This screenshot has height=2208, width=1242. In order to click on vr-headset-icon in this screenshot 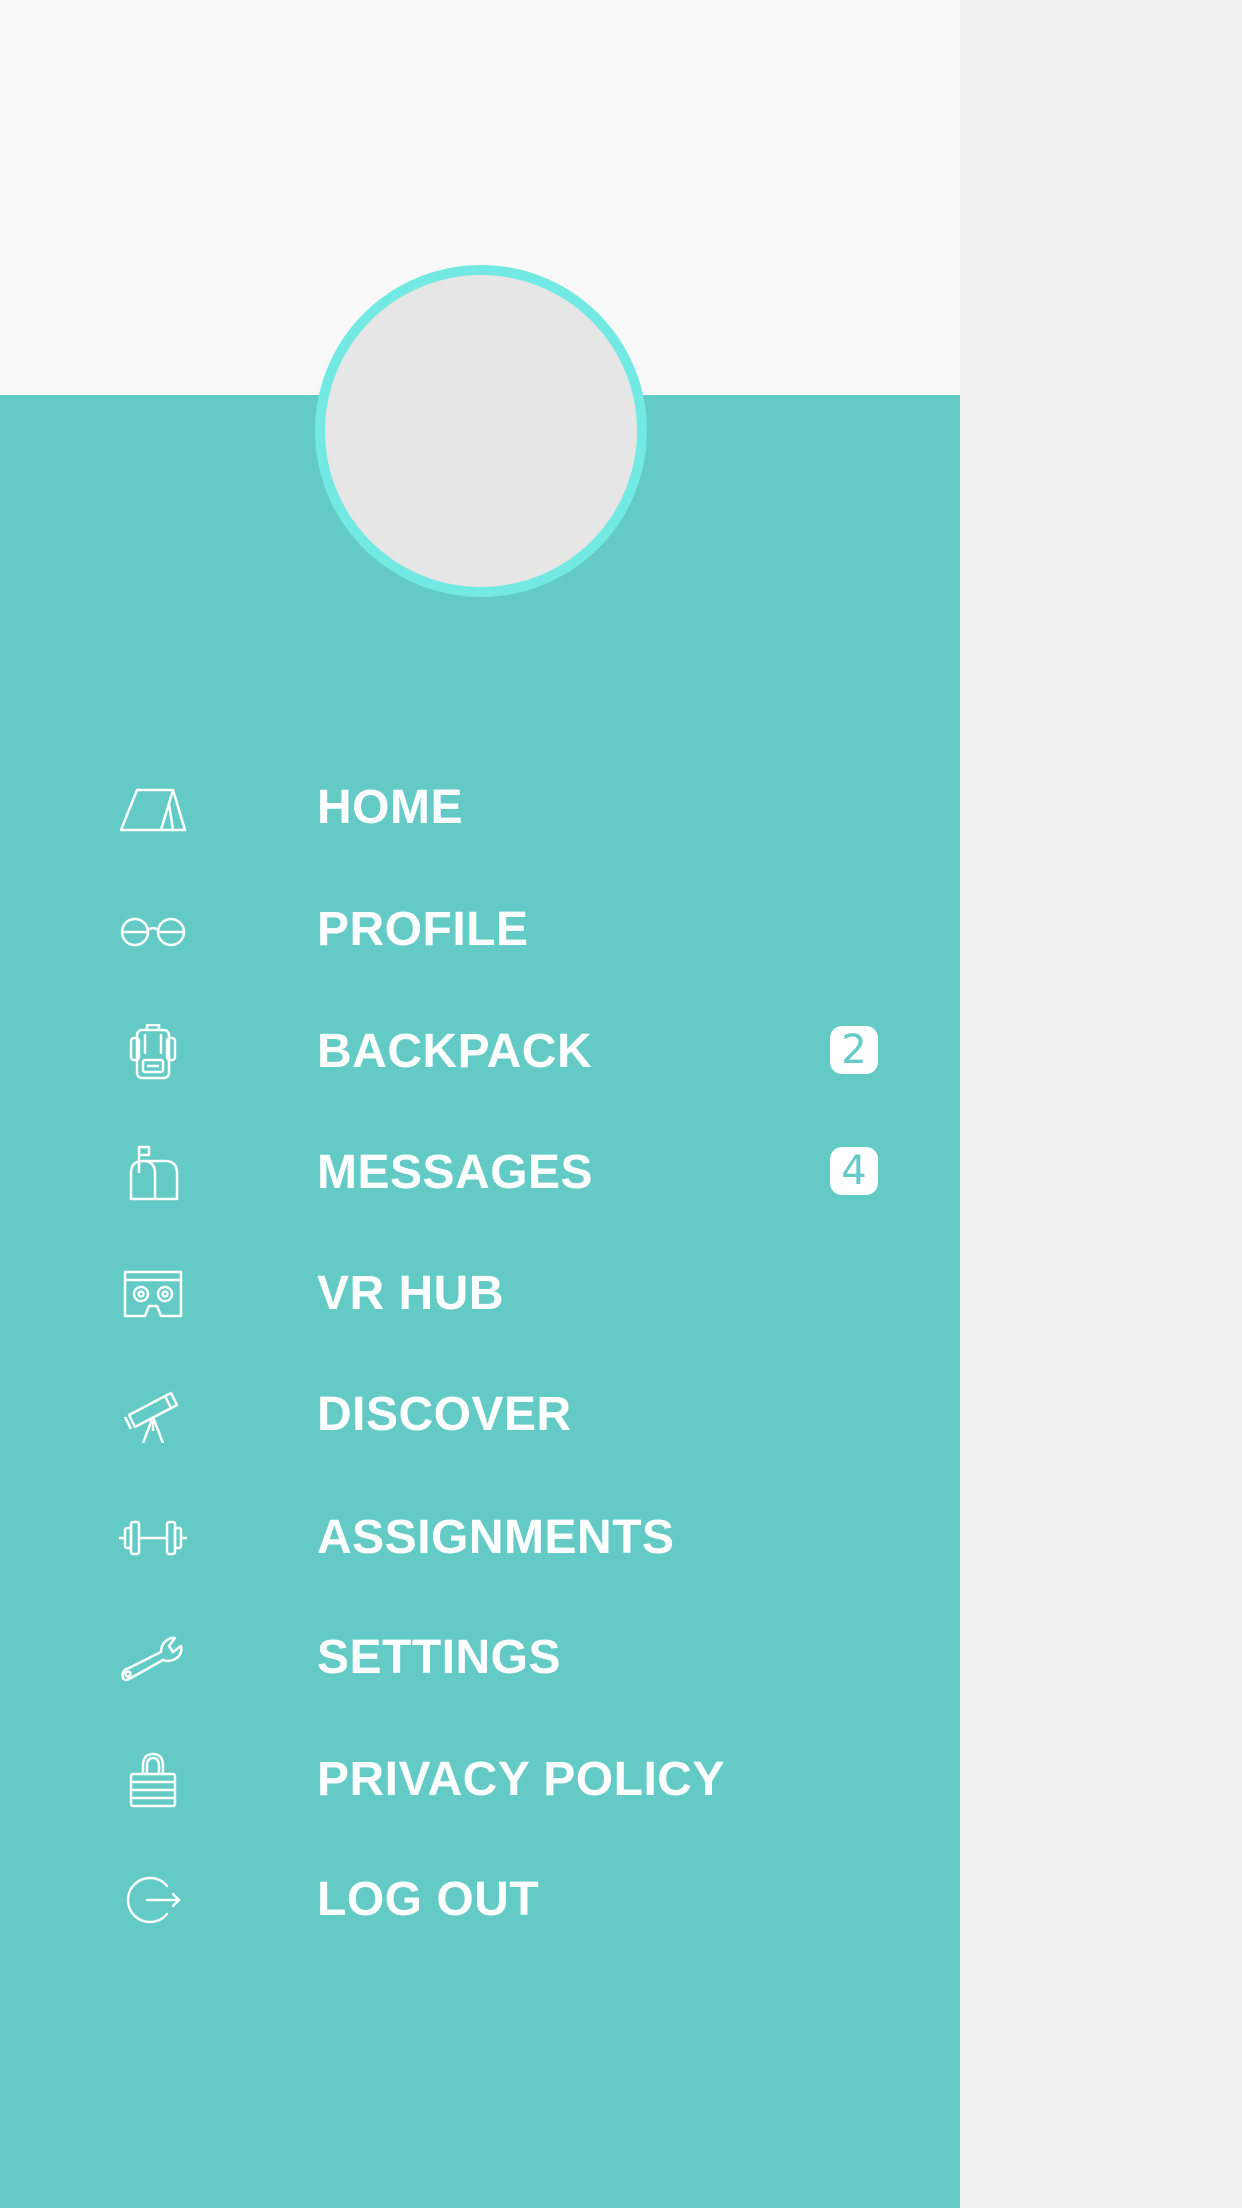, I will do `click(153, 1294)`.